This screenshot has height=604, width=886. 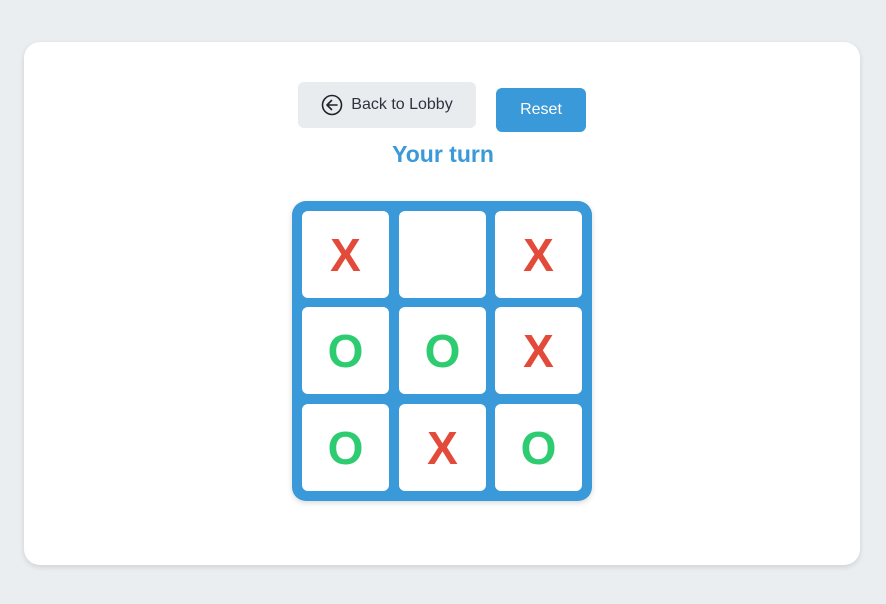 What do you see at coordinates (332, 105) in the screenshot?
I see `arrow-left-circle-icon` at bounding box center [332, 105].